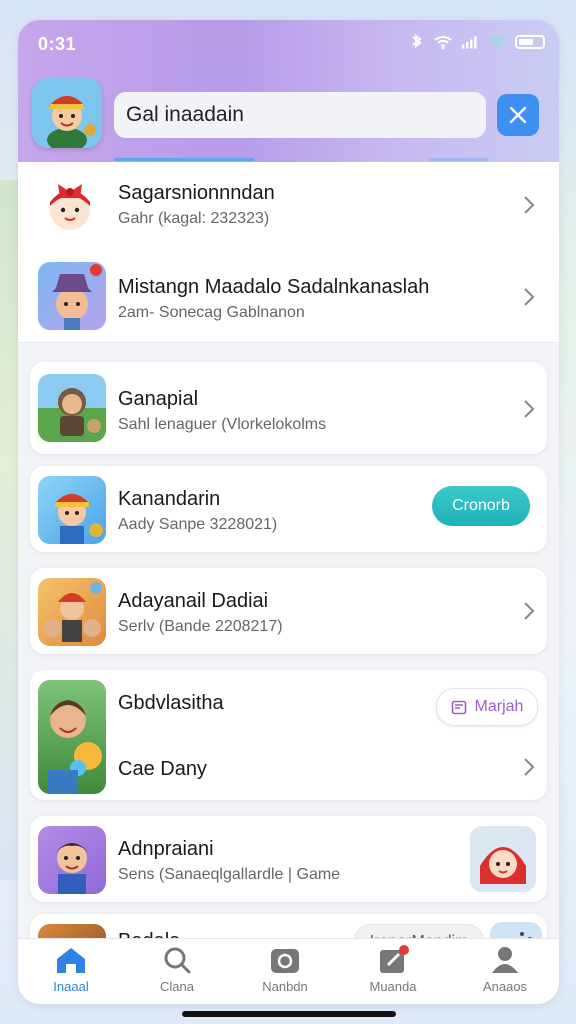 This screenshot has height=1024, width=576. I want to click on search-input, so click(300, 115).